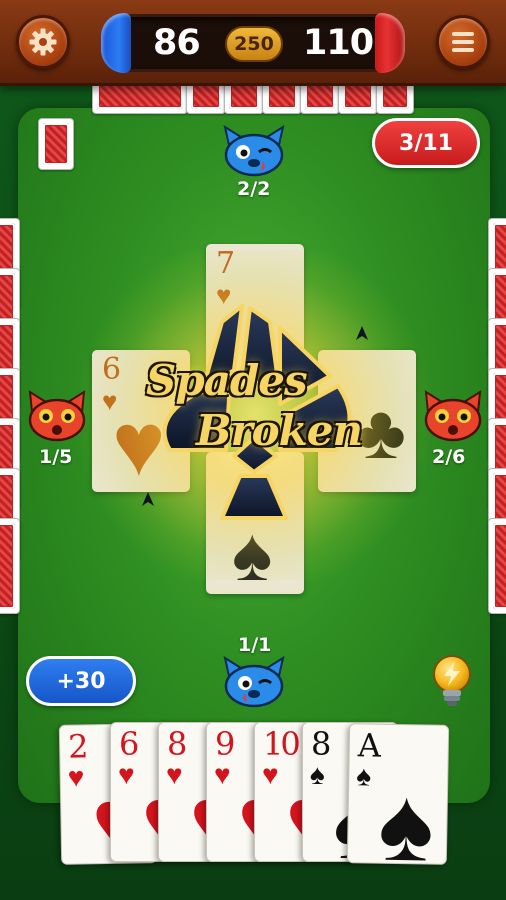 The width and height of the screenshot is (506, 900). What do you see at coordinates (225, 744) in the screenshot?
I see `card-rank: 9` at bounding box center [225, 744].